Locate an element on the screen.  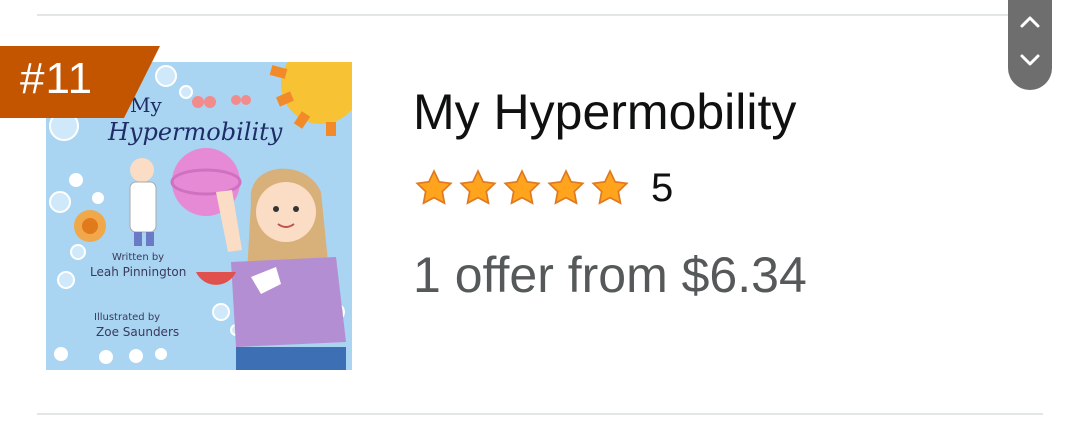
scroll-up-button is located at coordinates (1030, 22).